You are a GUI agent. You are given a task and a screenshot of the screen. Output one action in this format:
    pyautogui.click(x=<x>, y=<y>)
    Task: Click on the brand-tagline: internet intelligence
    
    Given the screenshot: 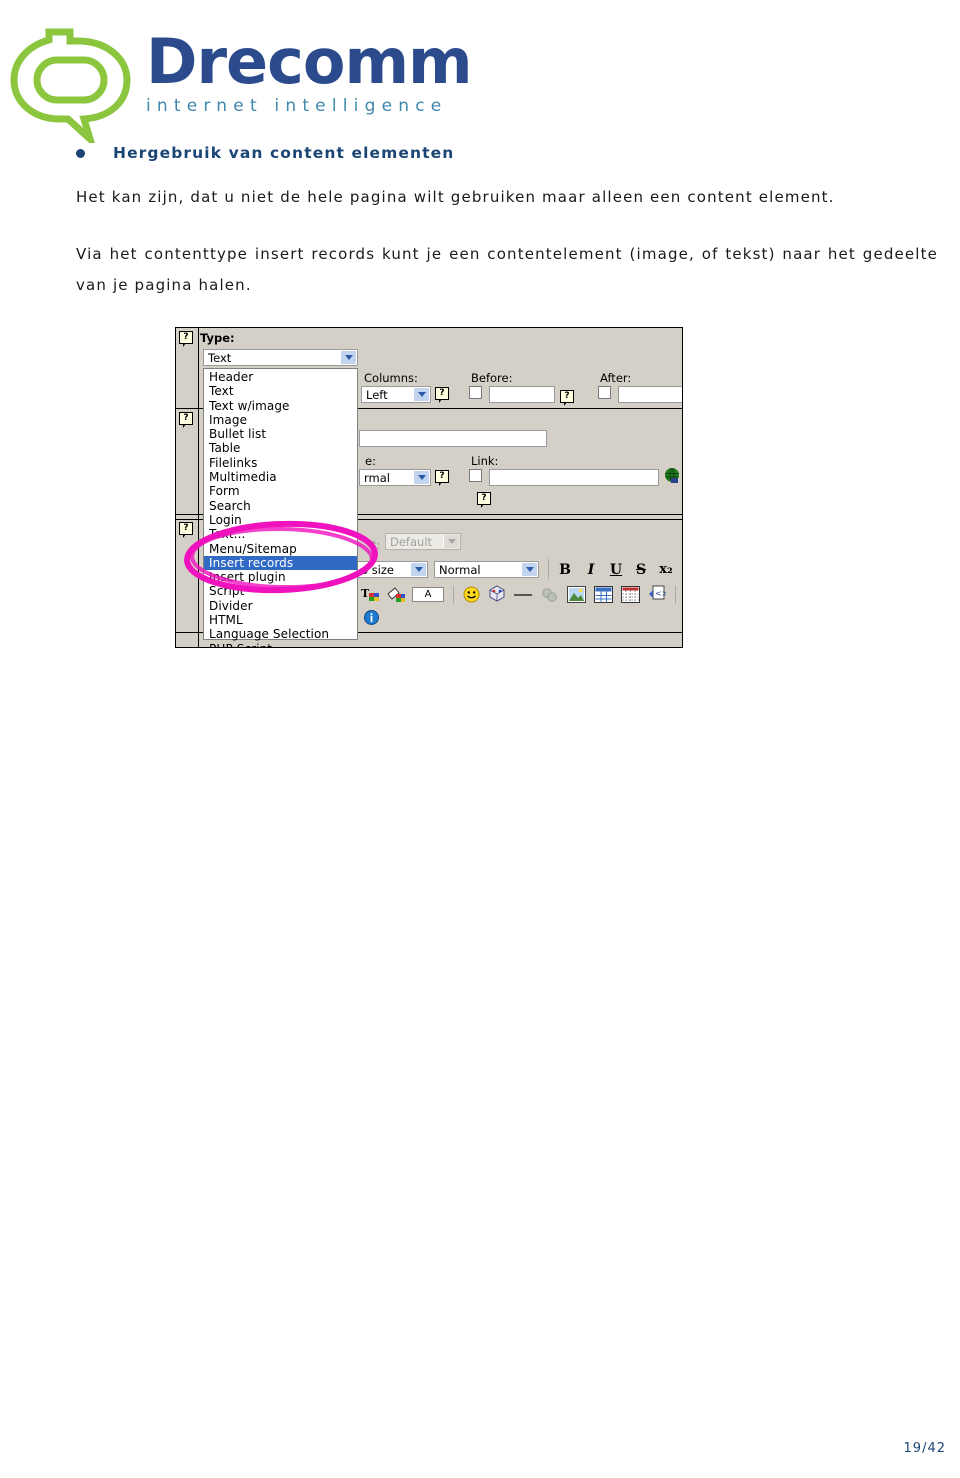 What is the action you would take?
    pyautogui.click(x=297, y=106)
    